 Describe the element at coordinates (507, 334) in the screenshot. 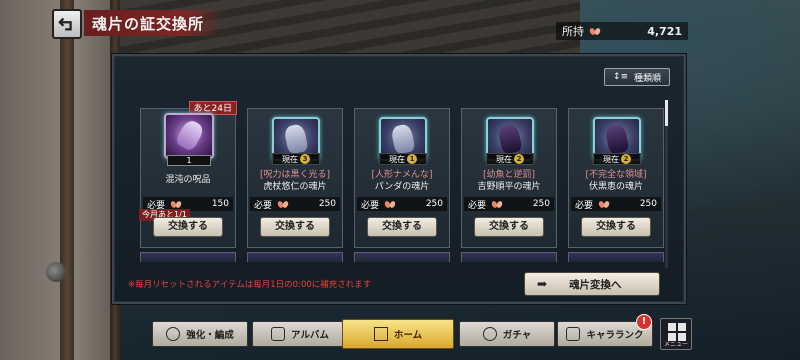

I see `nav-gacha: ガチャ` at that location.